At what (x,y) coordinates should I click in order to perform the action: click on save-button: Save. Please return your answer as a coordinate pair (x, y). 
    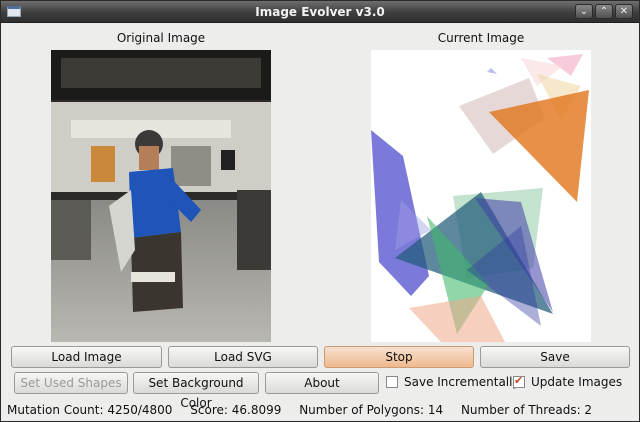
    Looking at the image, I should click on (555, 357).